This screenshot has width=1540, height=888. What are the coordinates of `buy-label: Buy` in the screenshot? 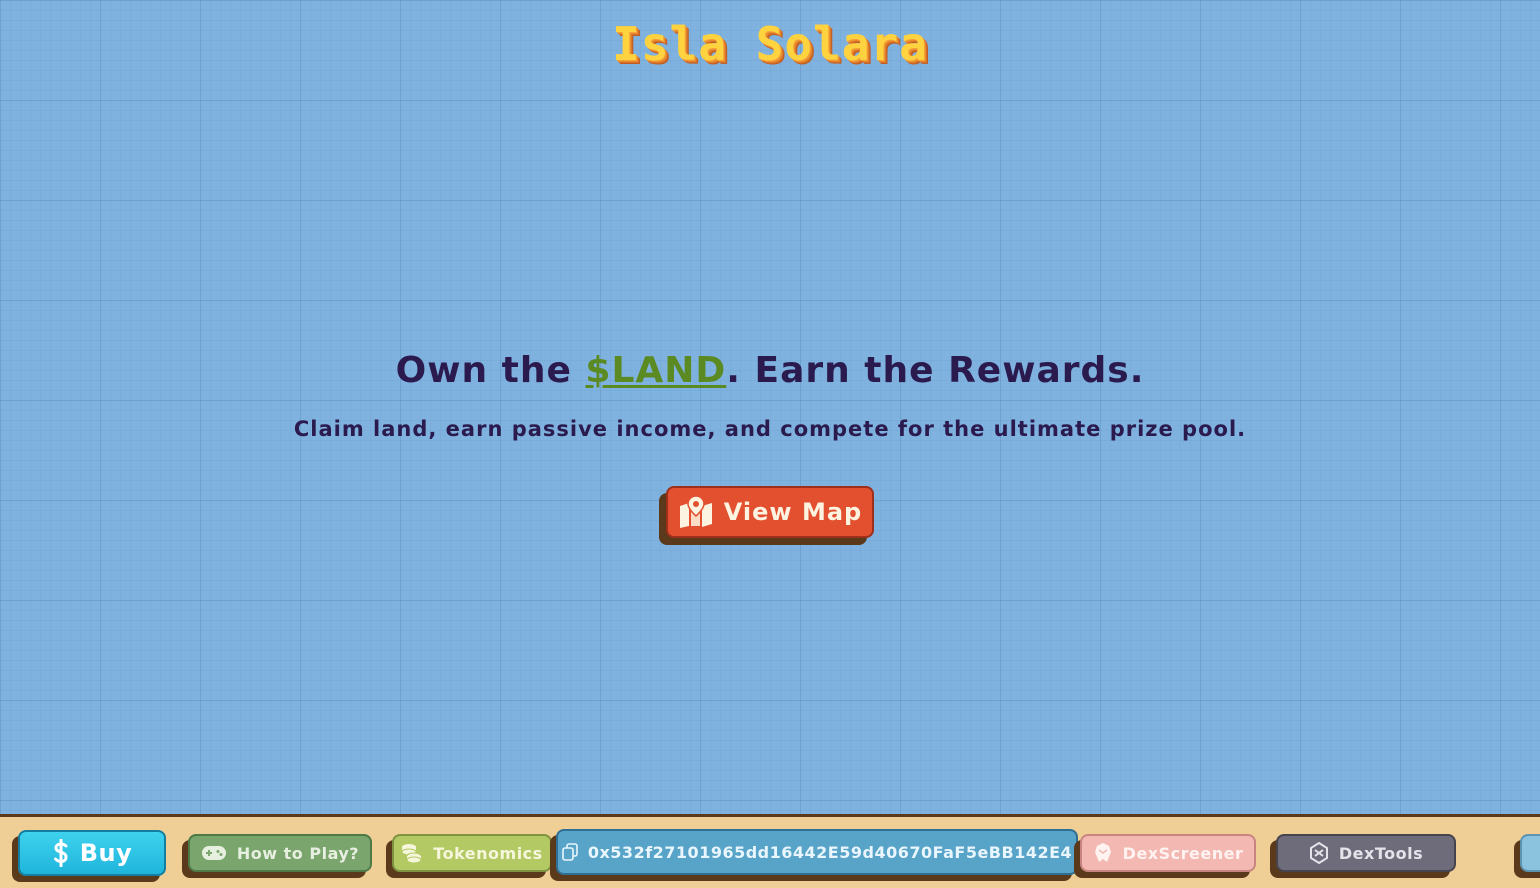 It's located at (106, 853).